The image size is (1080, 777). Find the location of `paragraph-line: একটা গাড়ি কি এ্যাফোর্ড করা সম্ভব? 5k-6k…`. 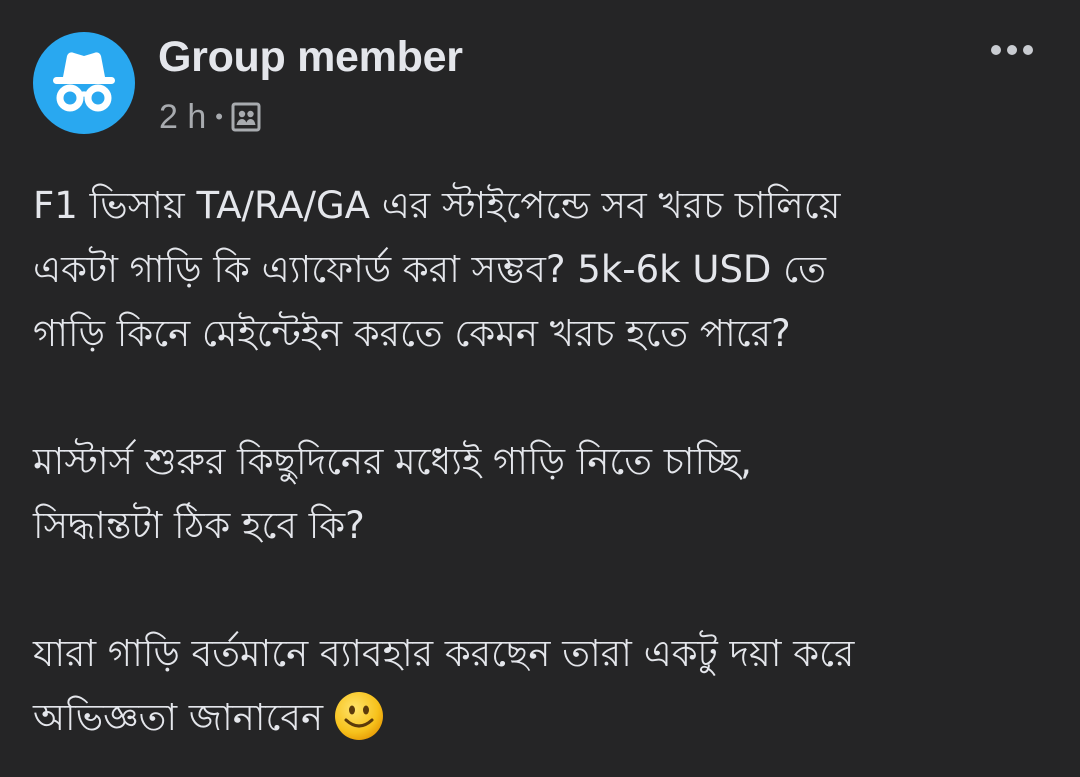

paragraph-line: একটা গাড়ি কি এ্যাফোর্ড করা সম্ভব? 5k-6k… is located at coordinates (429, 269).